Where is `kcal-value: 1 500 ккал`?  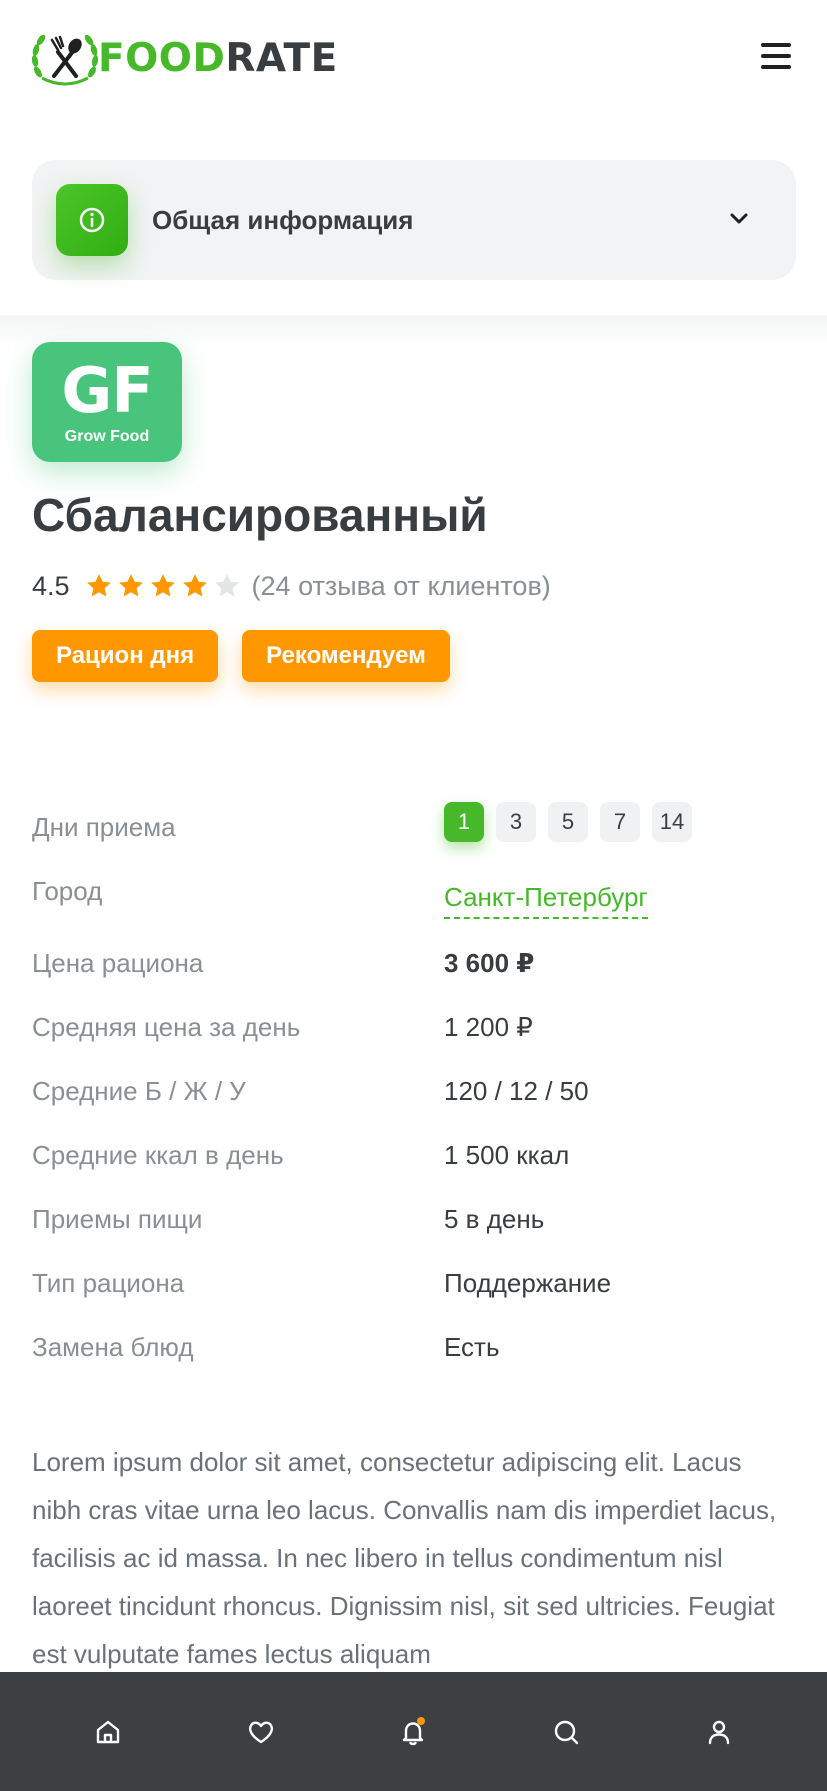 kcal-value: 1 500 ккал is located at coordinates (507, 1155).